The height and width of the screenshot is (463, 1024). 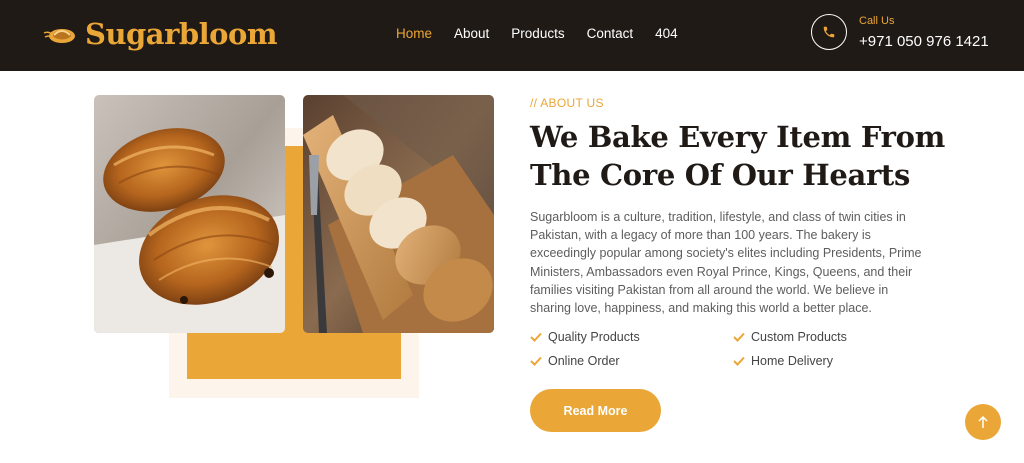 I want to click on feature-label: Home Delivery, so click(x=792, y=360).